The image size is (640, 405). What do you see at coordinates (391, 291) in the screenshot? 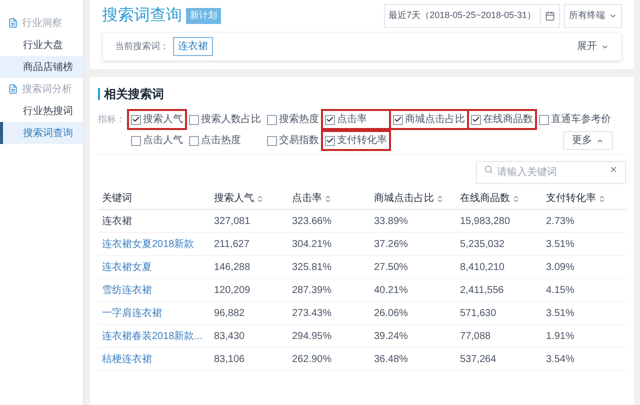
I see `table-cell-text: 40.21%` at bounding box center [391, 291].